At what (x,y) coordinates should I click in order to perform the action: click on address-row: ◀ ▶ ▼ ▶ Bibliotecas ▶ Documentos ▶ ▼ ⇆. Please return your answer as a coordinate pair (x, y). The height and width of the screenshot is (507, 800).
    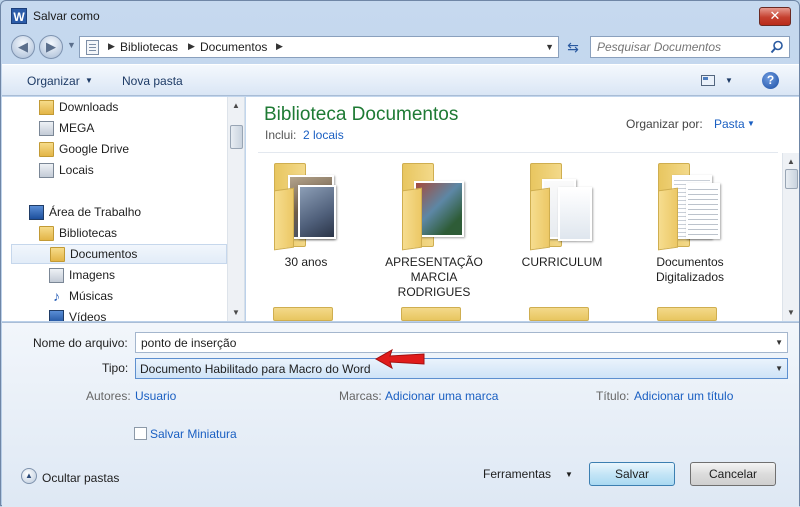
    Looking at the image, I should click on (400, 47).